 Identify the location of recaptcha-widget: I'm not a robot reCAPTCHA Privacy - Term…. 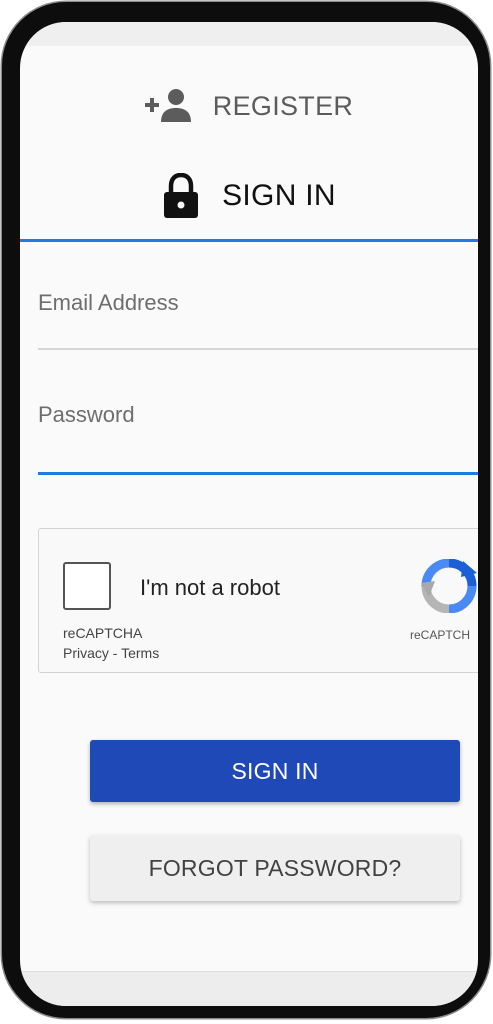
(258, 600).